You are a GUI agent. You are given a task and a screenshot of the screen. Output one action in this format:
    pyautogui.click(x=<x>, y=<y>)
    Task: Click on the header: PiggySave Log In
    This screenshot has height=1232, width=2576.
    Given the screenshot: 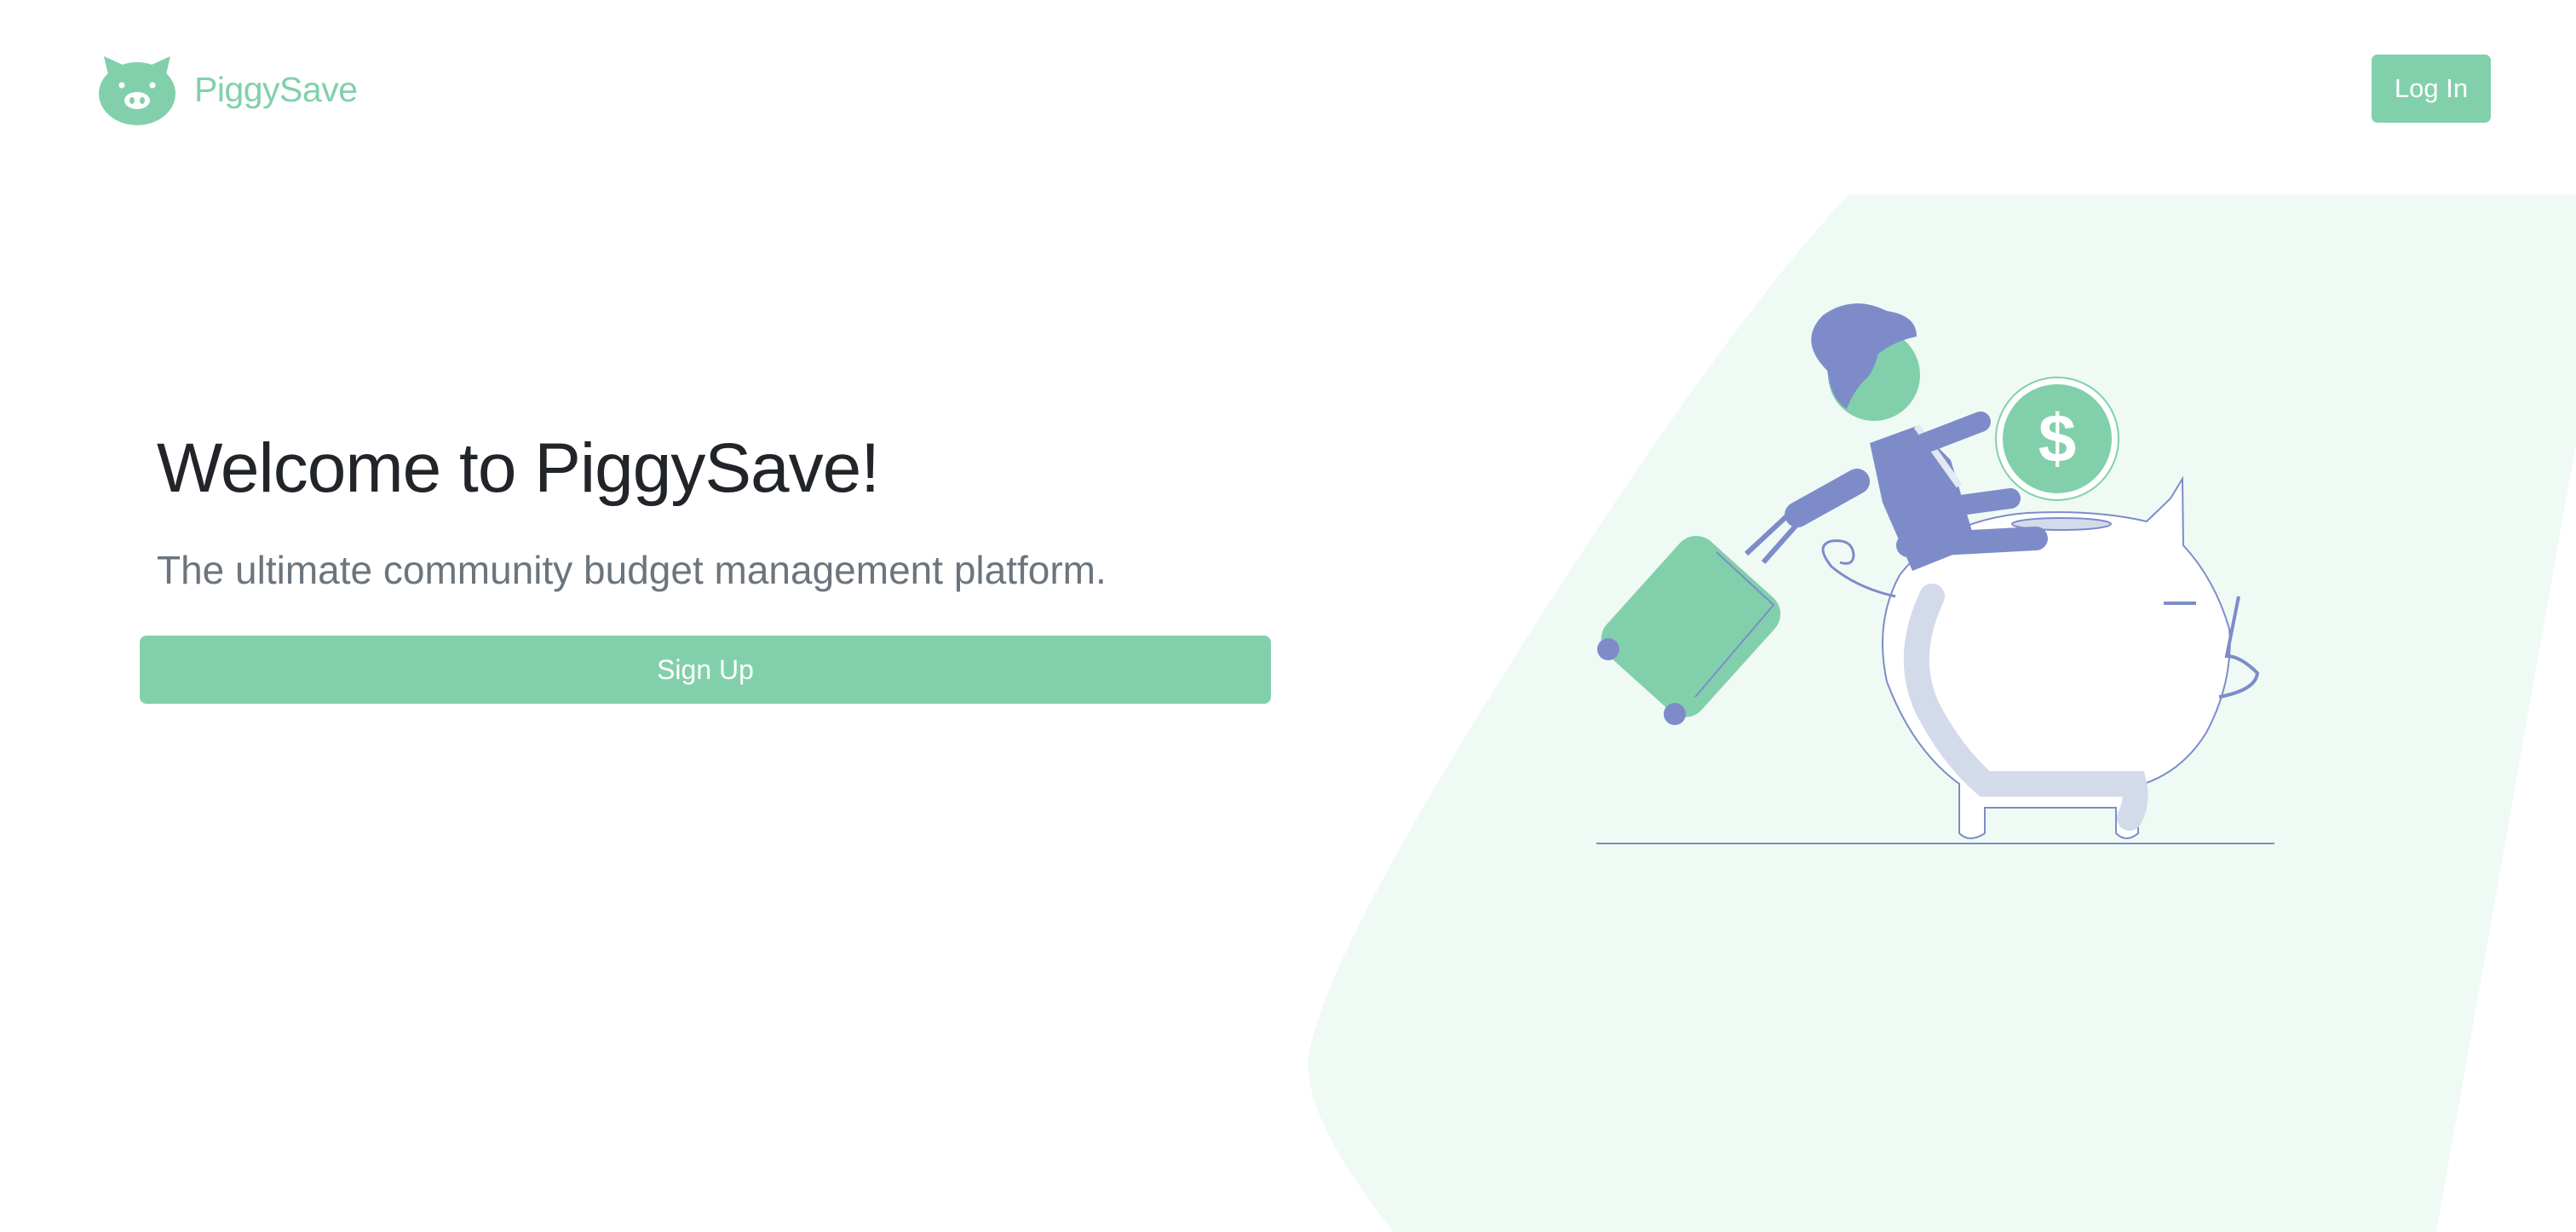 What is the action you would take?
    pyautogui.click(x=1288, y=89)
    